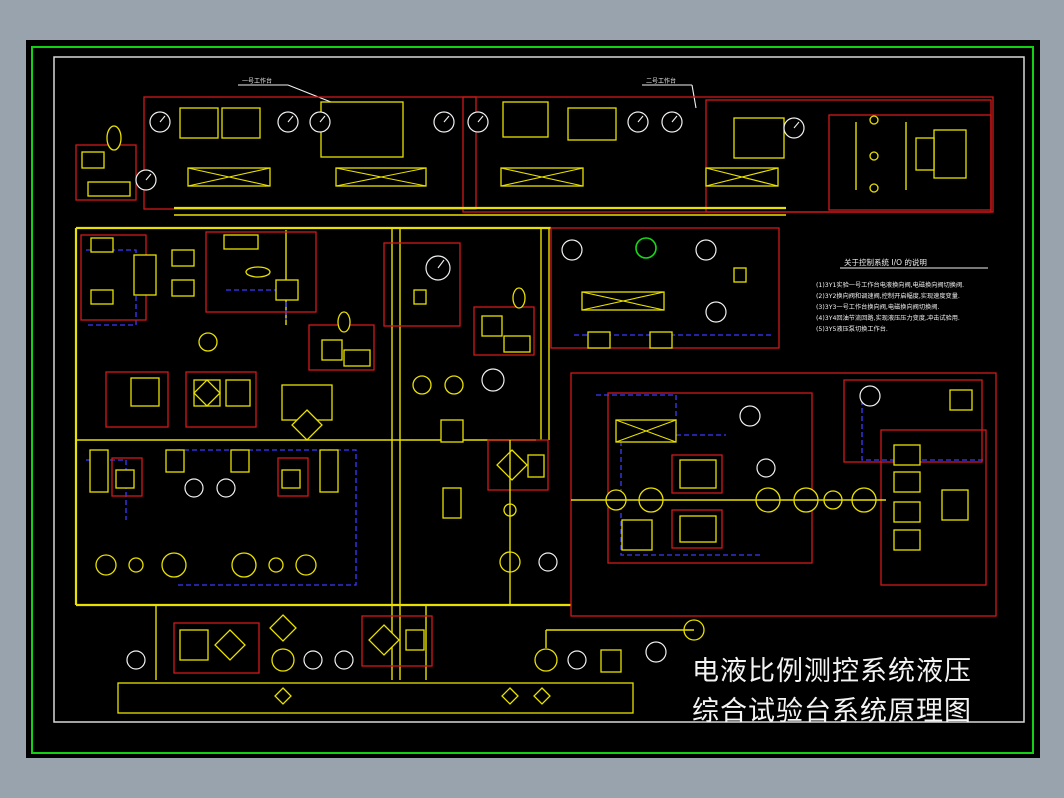 This screenshot has height=798, width=1064. I want to click on notes-line-1: (1)3Y1实验一号工作台电液换向阀,电磁换向阀切换阀., so click(890, 285).